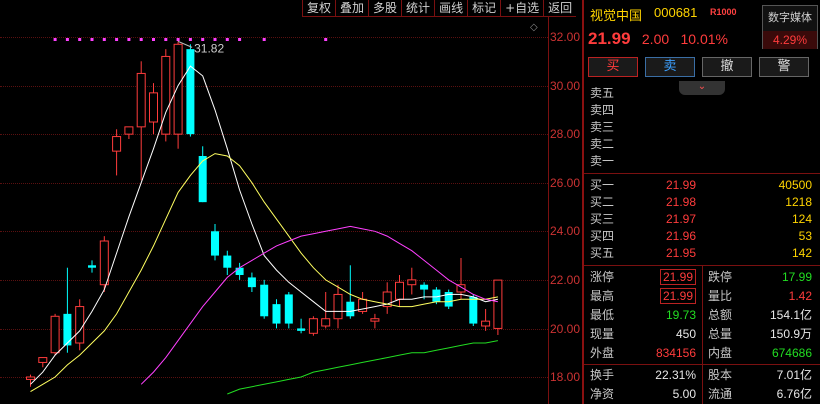  Describe the element at coordinates (720, 353) in the screenshot. I see `inner-volume-label: 内盘` at that location.